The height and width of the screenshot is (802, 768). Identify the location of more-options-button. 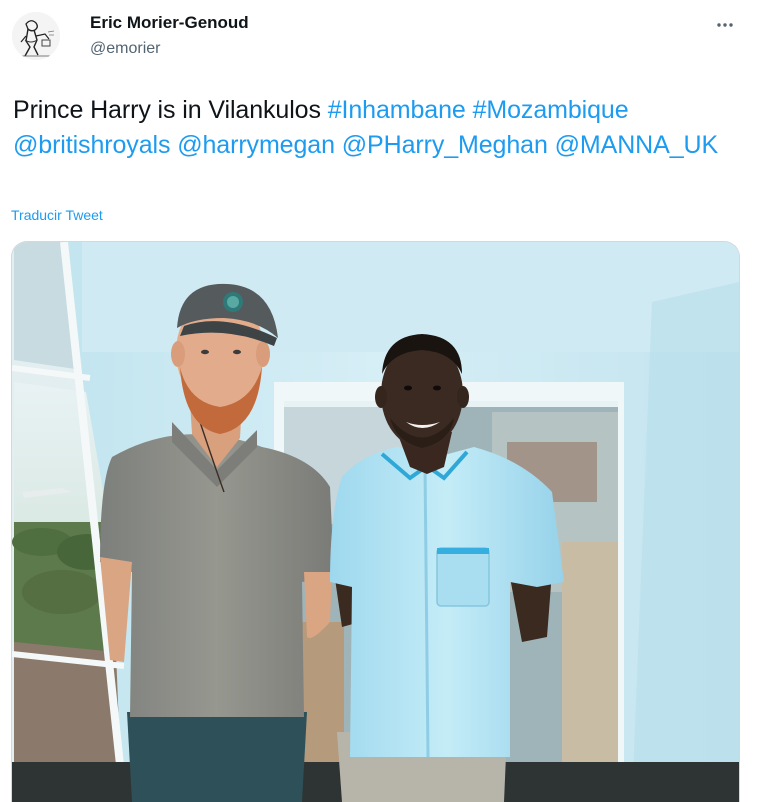
(725, 25).